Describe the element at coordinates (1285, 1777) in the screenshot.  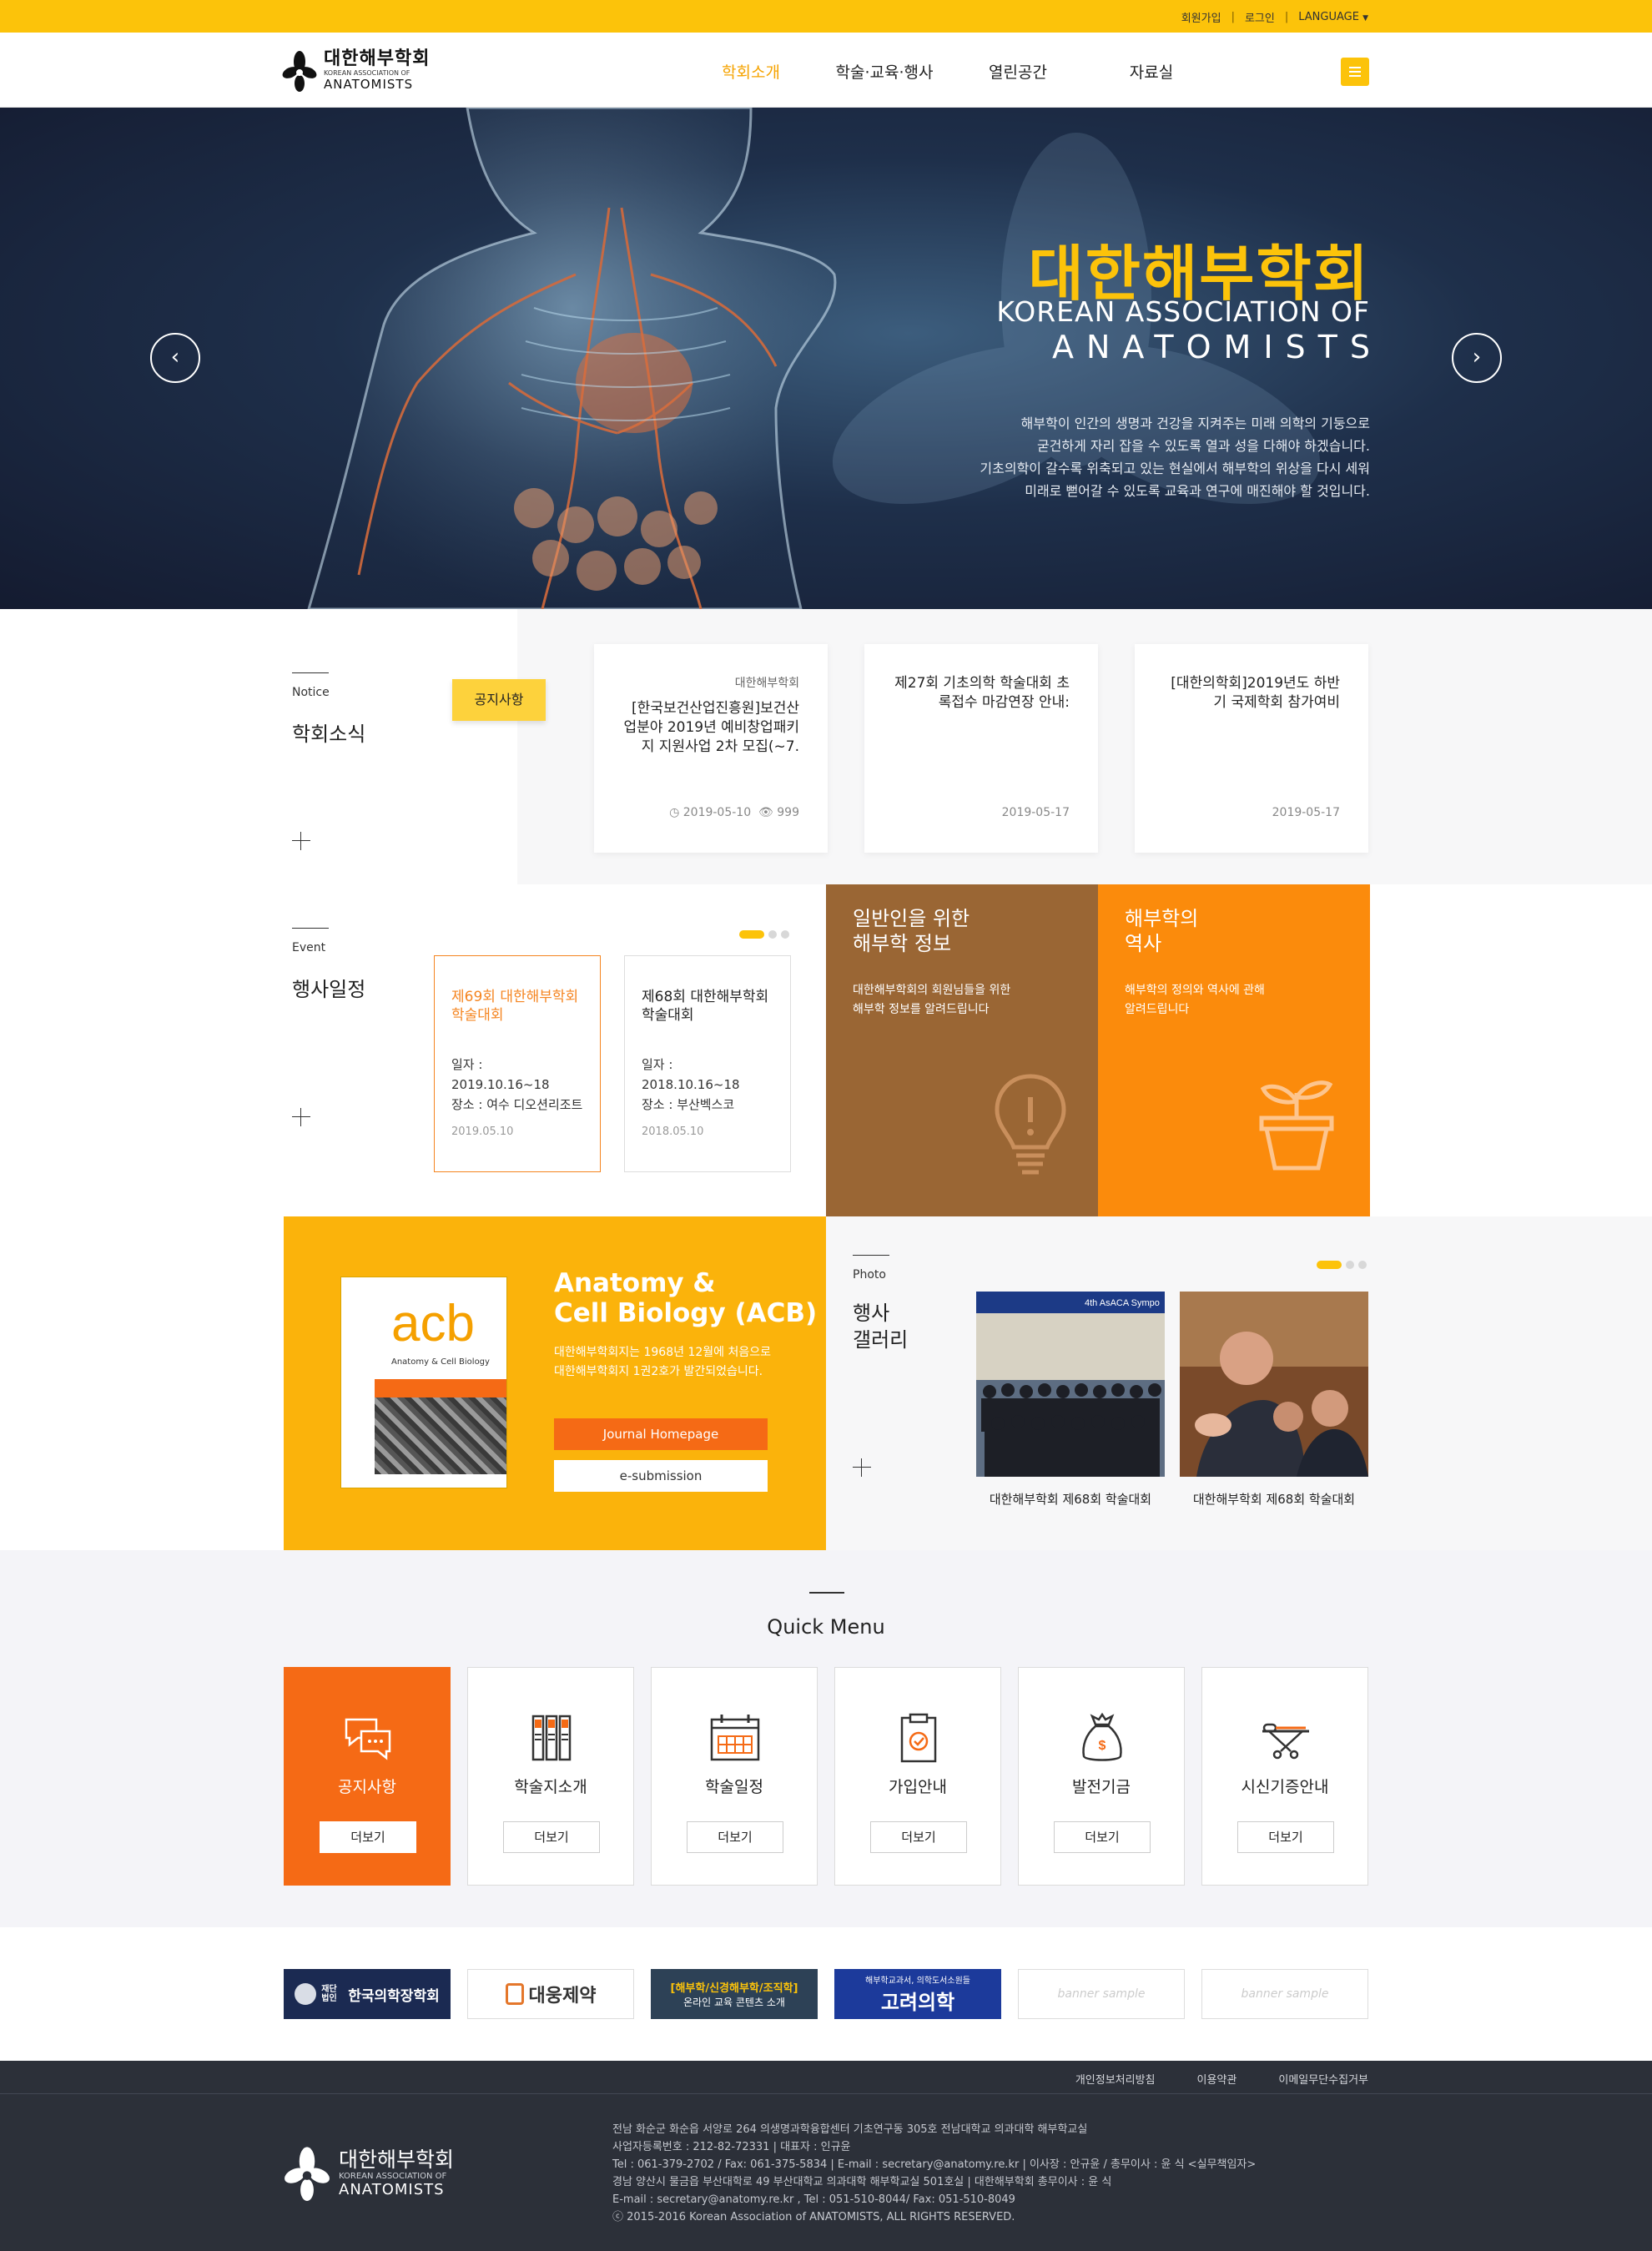
I see `quick-card-donation: 시신기증안내 더보기` at that location.